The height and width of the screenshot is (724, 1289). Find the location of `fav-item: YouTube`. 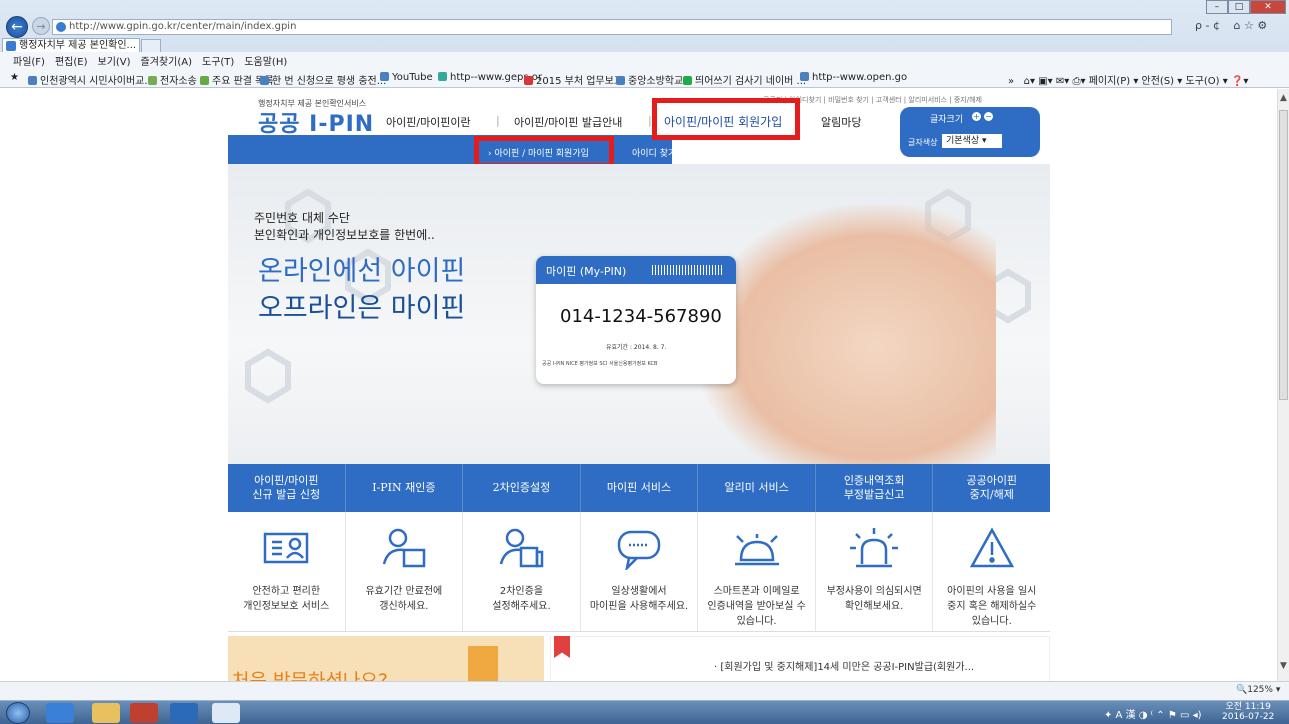

fav-item: YouTube is located at coordinates (406, 77).